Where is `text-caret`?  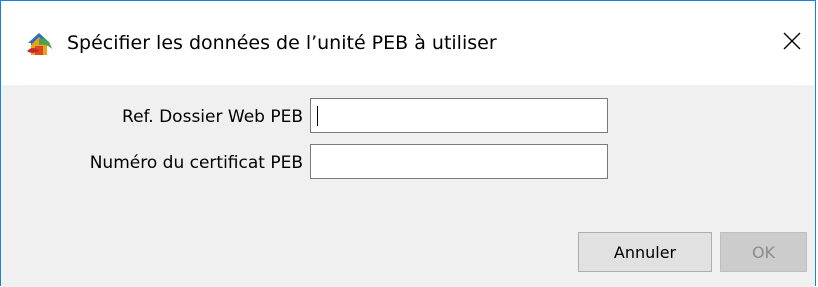
text-caret is located at coordinates (317, 116).